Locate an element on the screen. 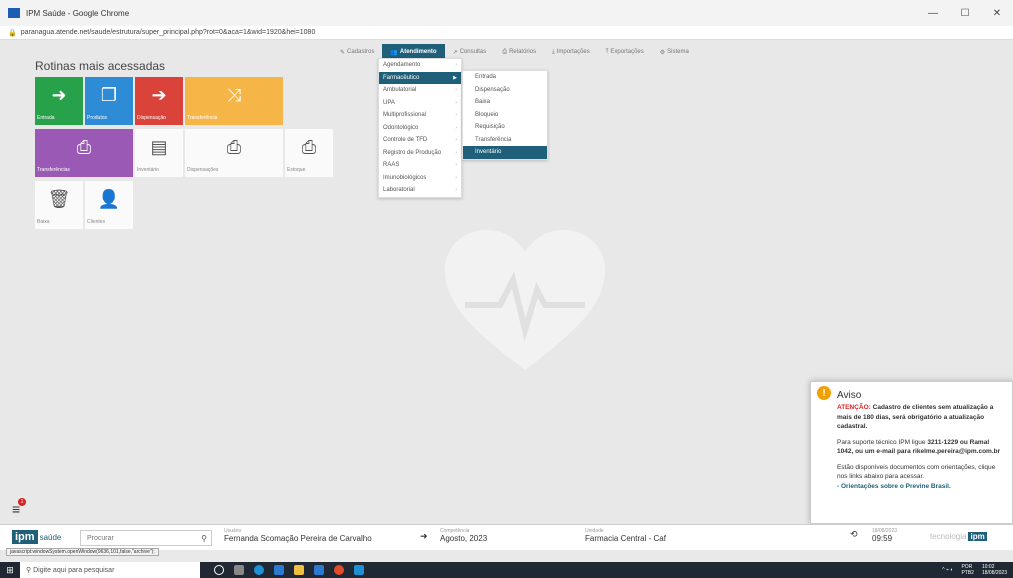 This screenshot has width=1013, height=578. windows-start-icon: ⊞ is located at coordinates (10, 570).